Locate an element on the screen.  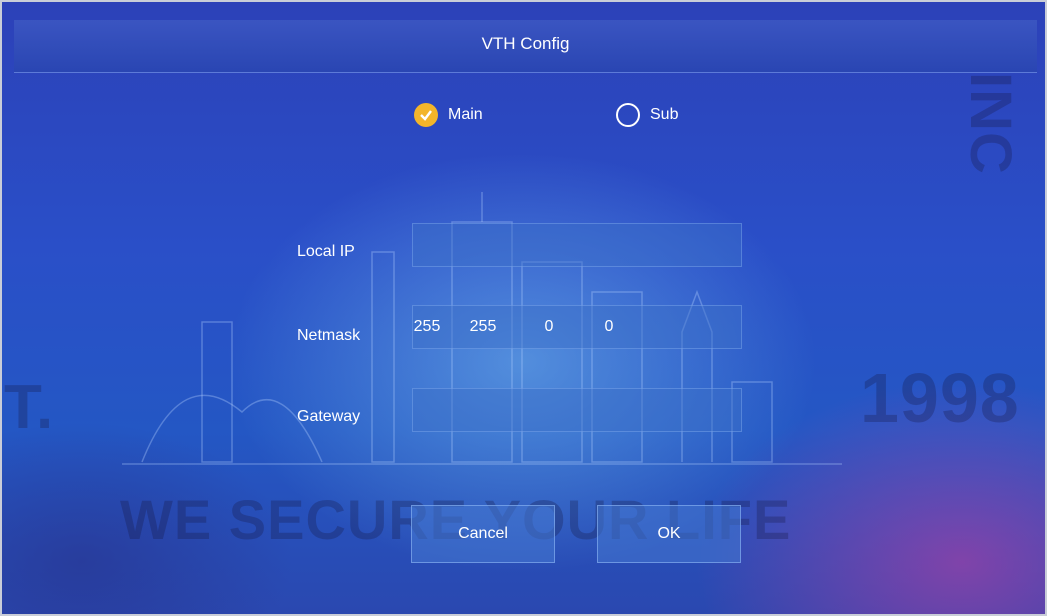
local-ip-input is located at coordinates (577, 245).